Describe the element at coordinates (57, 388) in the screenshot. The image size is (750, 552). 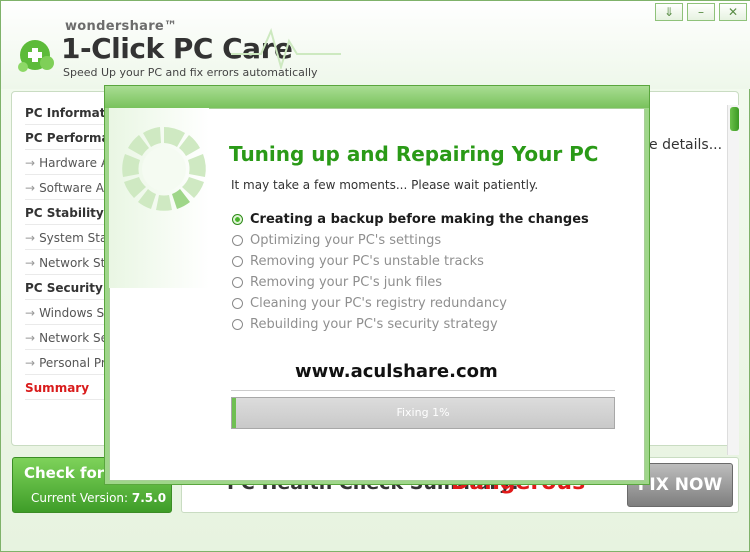
I see `sidebar-item-label: Summary` at that location.